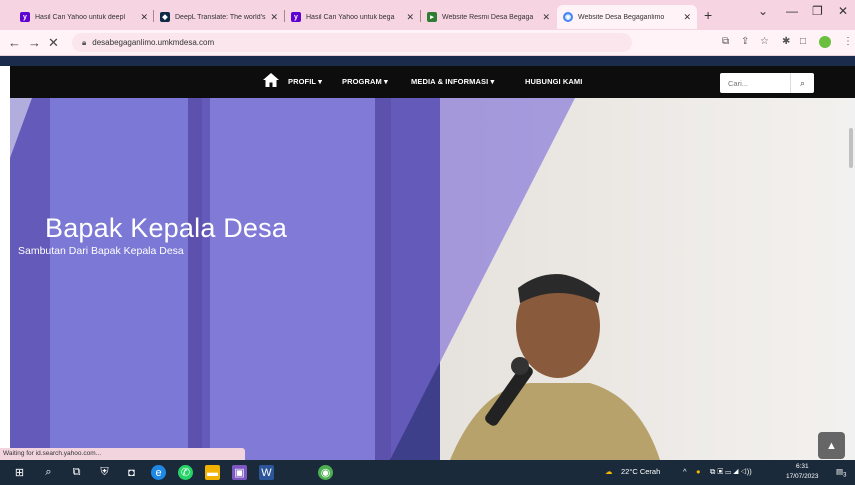 This screenshot has width=855, height=485. What do you see at coordinates (352, 42) in the screenshot?
I see `address-bar: 🔒︎ desabegaganlimo.umkmdesa.com` at bounding box center [352, 42].